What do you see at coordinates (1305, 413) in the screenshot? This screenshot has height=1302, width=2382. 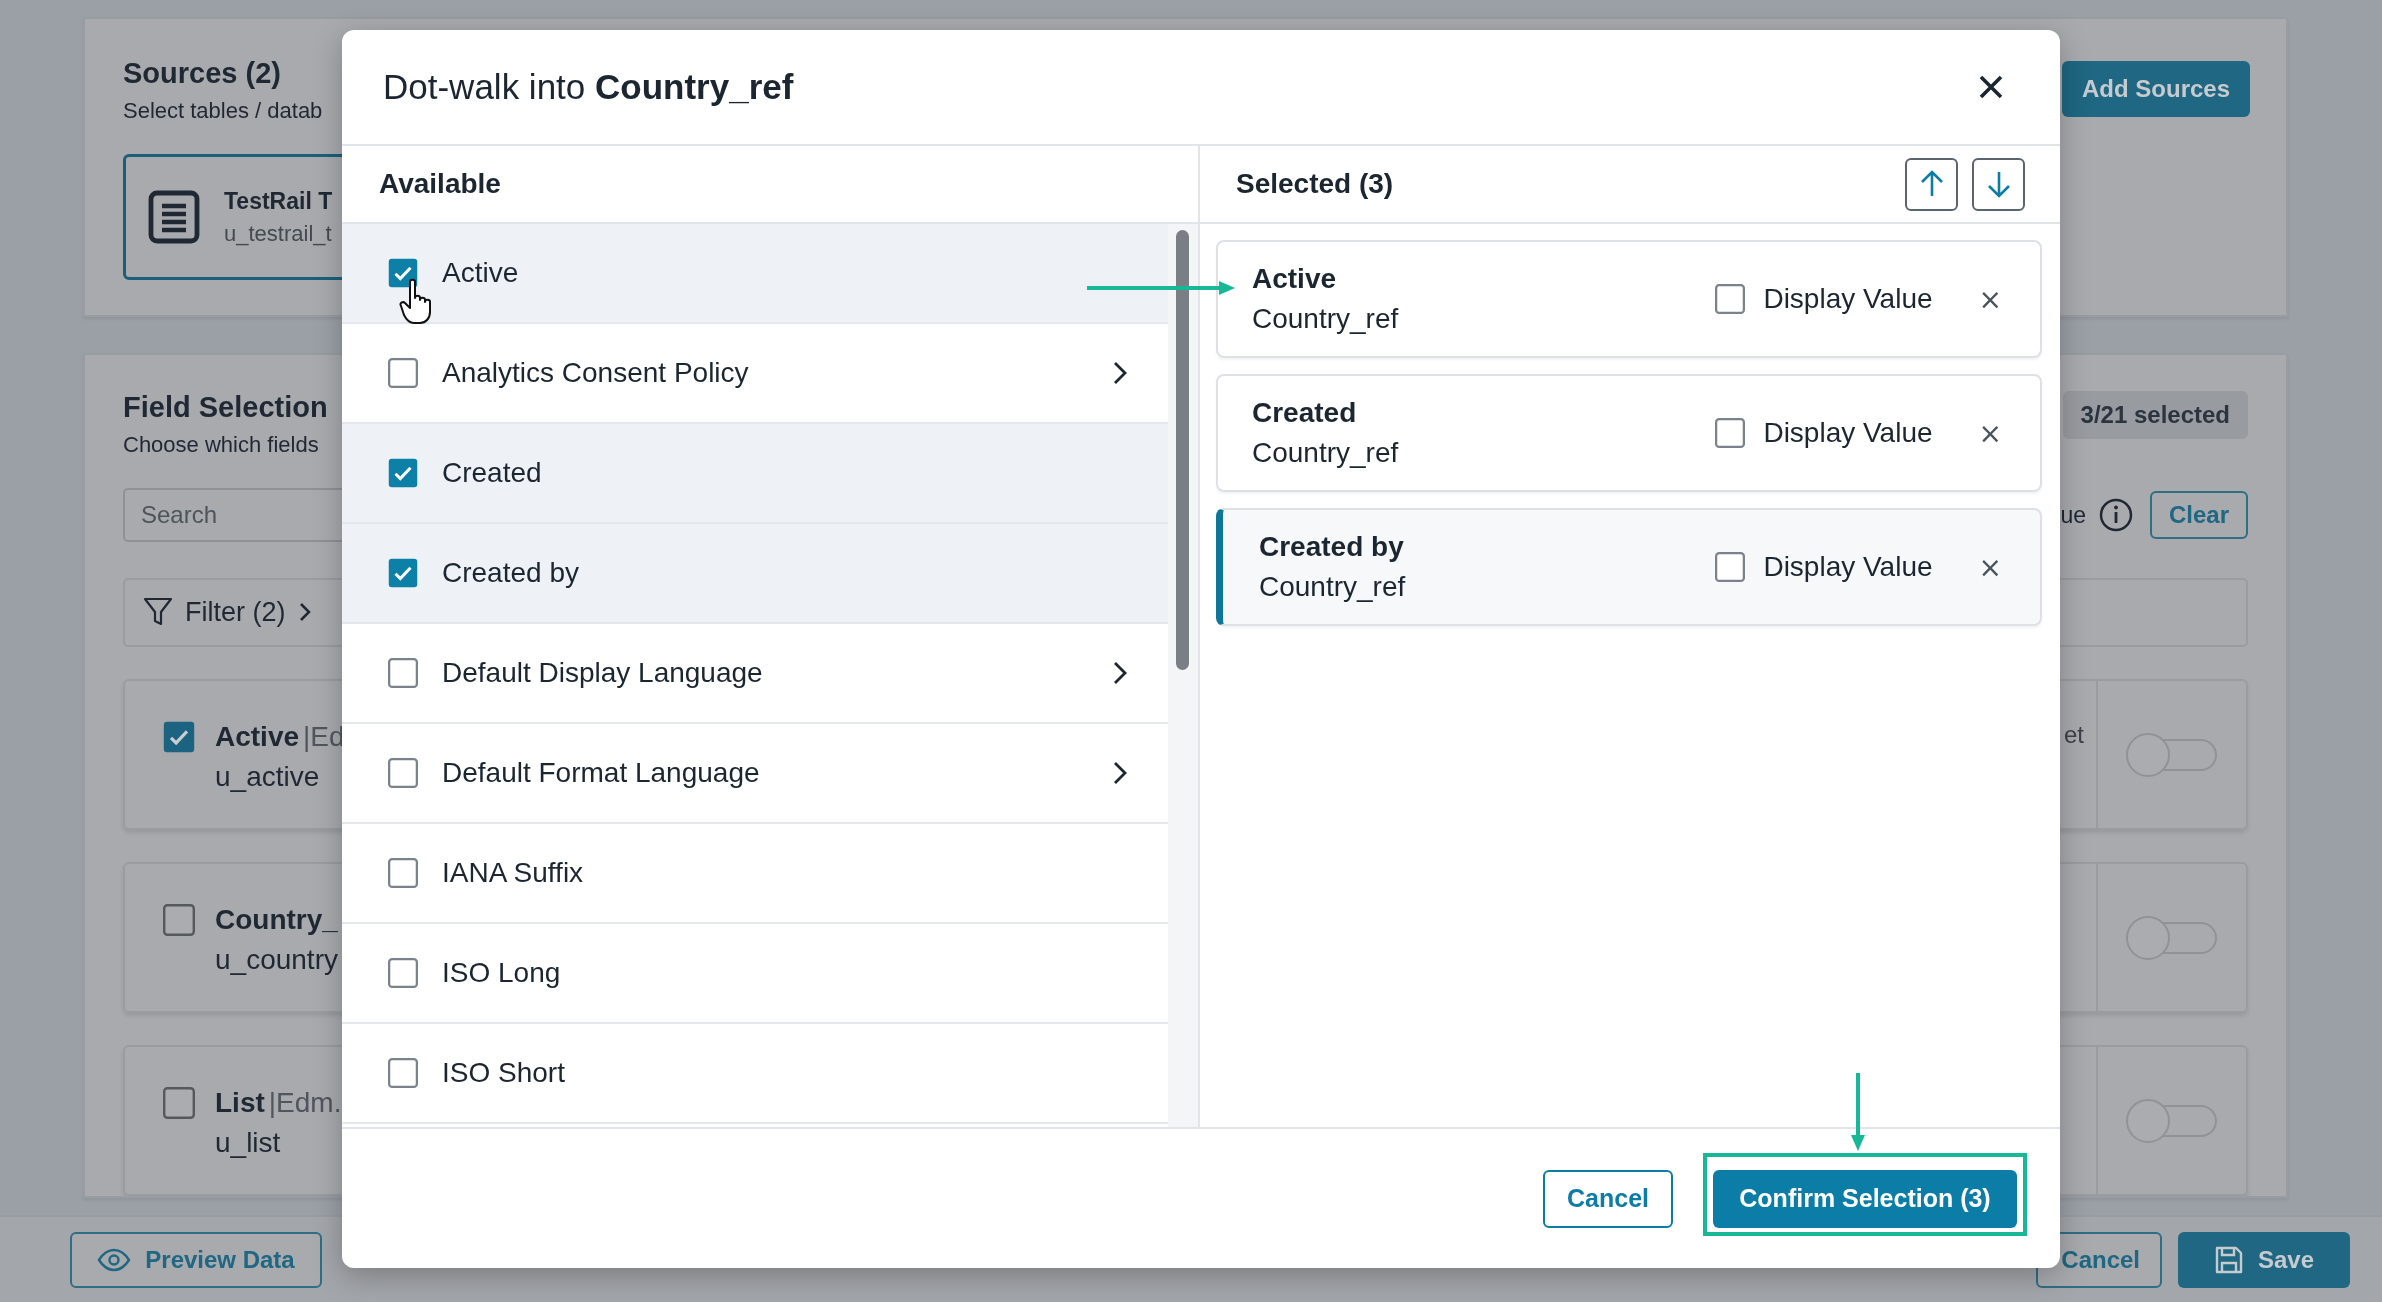 I see `selected-field-name: Created` at bounding box center [1305, 413].